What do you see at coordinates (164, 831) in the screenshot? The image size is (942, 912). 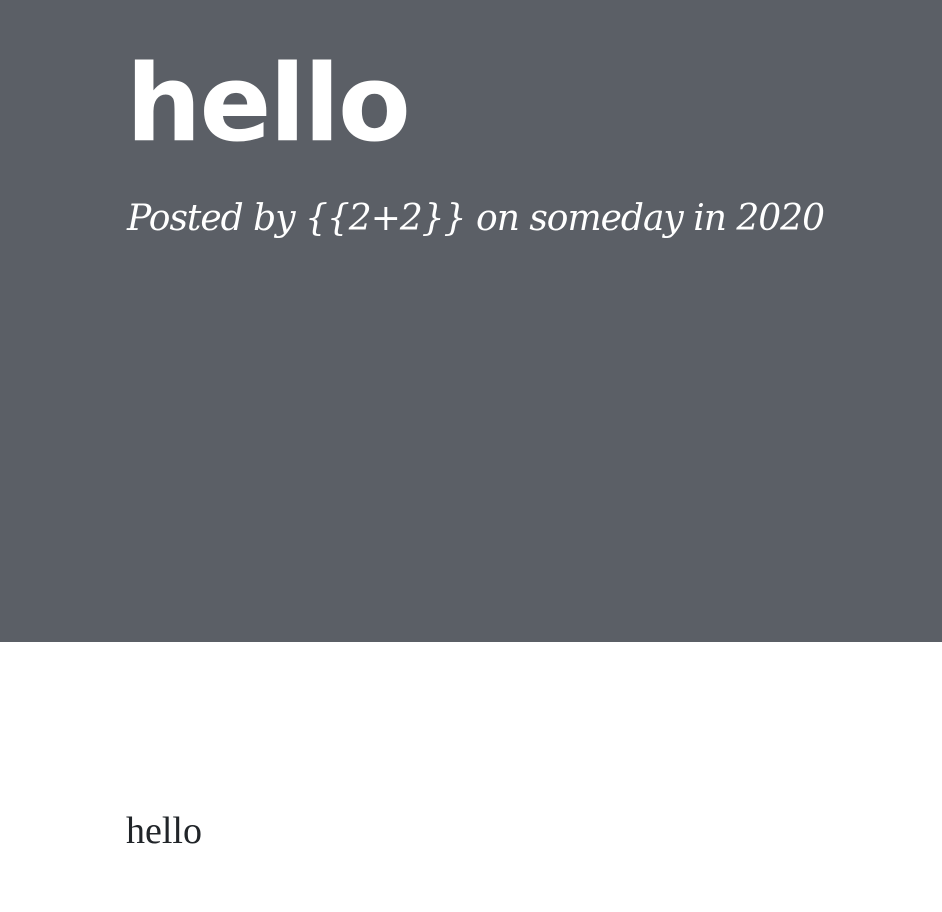 I see `post-body-text: hello` at bounding box center [164, 831].